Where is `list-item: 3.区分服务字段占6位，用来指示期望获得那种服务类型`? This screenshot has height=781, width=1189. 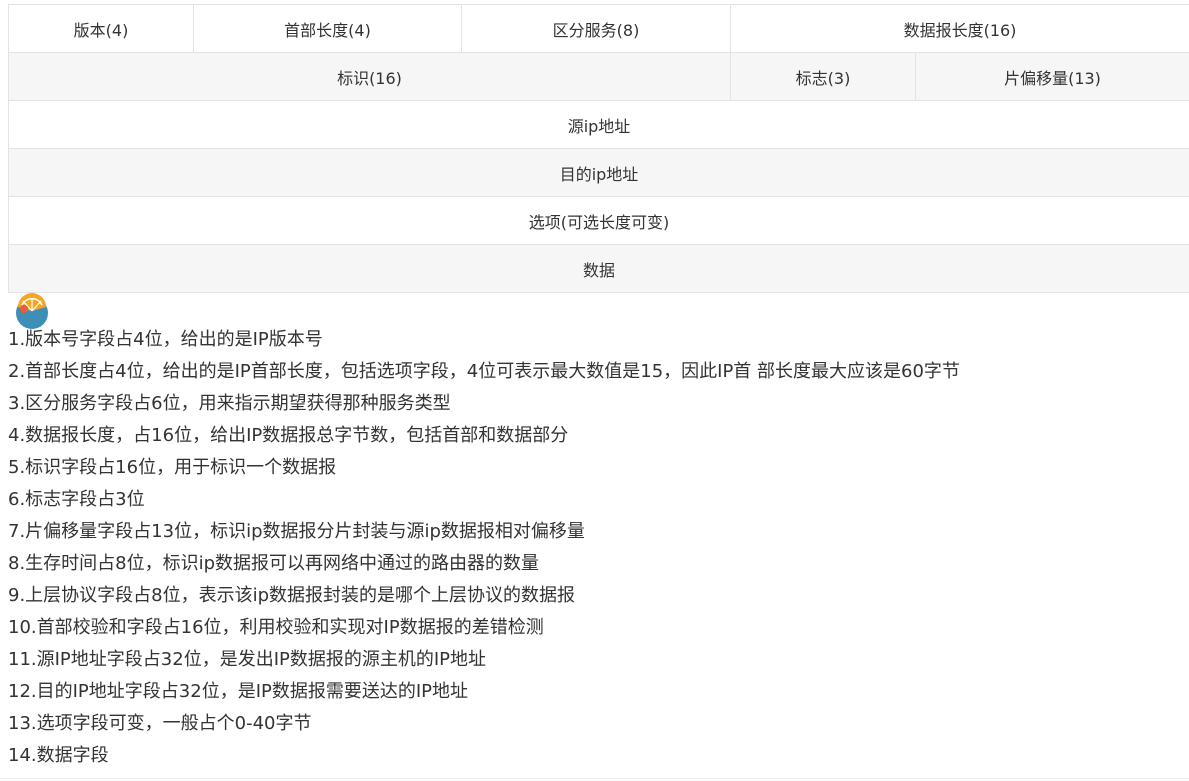 list-item: 3.区分服务字段占6位，用来指示期望获得那种服务类型 is located at coordinates (229, 403).